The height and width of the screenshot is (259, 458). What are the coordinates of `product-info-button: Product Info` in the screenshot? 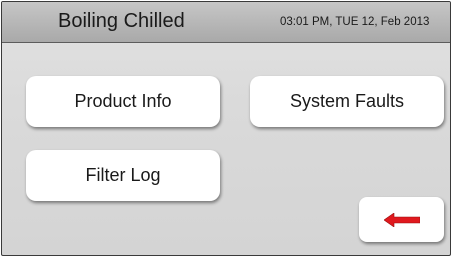 It's located at (123, 101).